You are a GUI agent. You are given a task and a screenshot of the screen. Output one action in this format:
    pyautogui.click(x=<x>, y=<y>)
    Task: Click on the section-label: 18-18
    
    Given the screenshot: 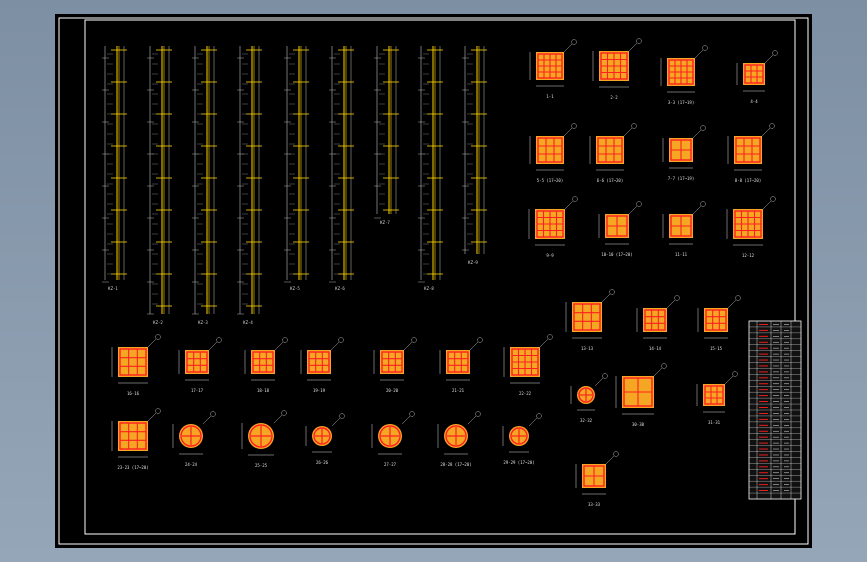 What is the action you would take?
    pyautogui.click(x=263, y=390)
    